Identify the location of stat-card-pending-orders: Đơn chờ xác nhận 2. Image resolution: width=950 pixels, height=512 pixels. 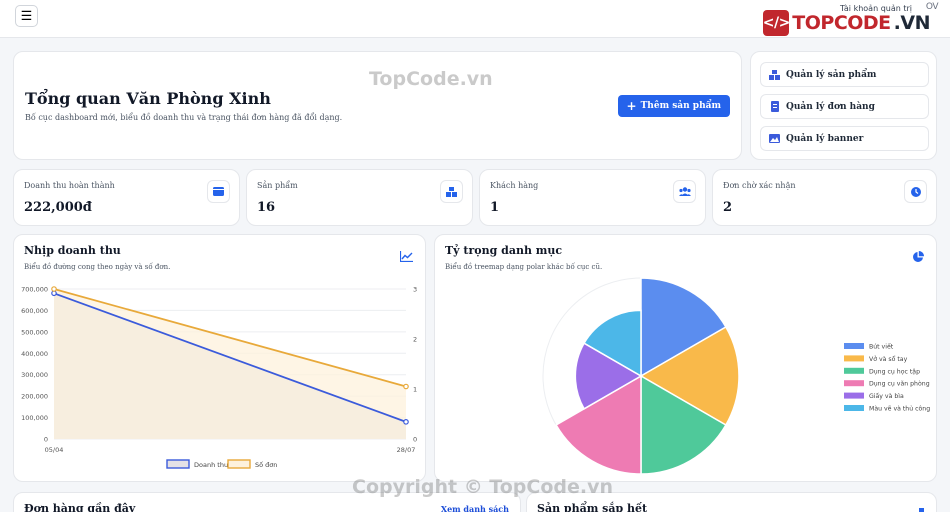
(824, 197).